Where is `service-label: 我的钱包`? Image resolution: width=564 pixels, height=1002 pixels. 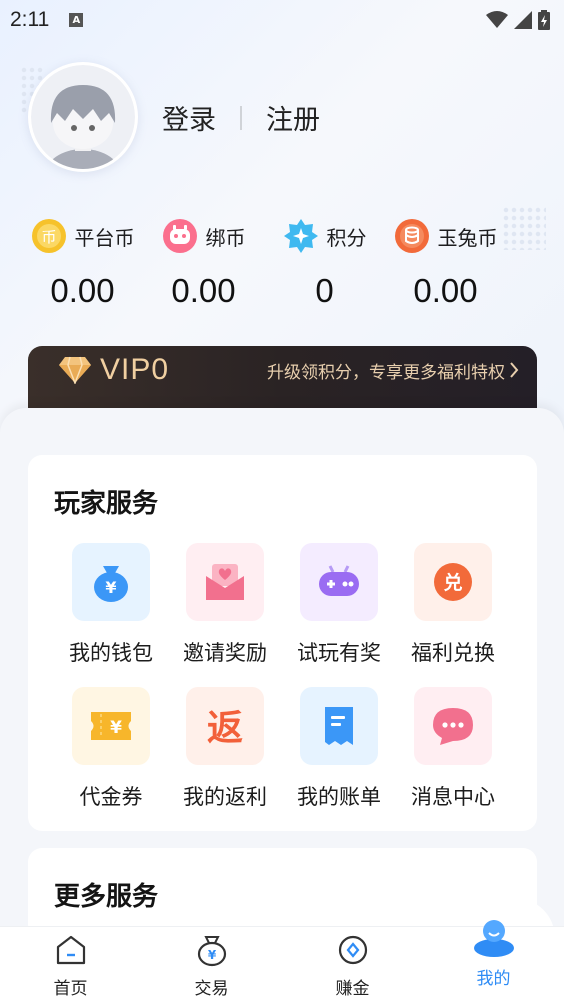 service-label: 我的钱包 is located at coordinates (111, 653).